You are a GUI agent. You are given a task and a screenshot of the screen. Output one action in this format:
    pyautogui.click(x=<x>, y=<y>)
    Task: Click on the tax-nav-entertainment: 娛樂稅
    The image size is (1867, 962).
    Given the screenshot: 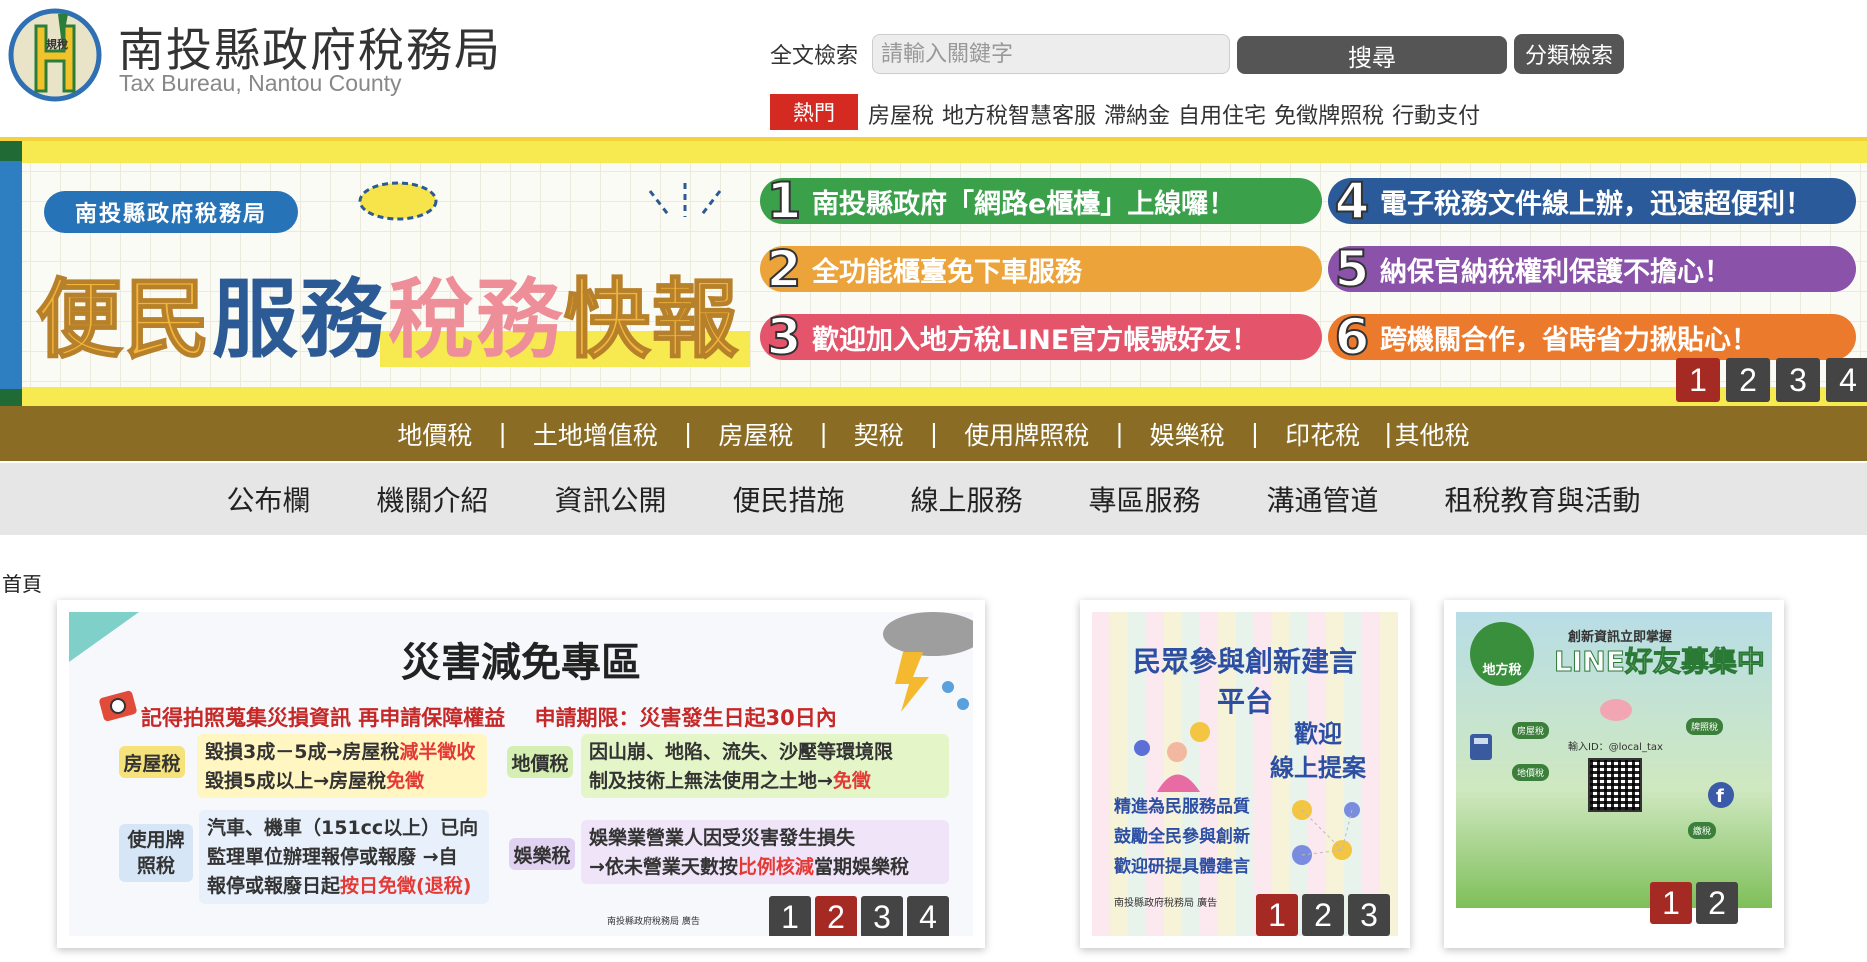 What is the action you would take?
    pyautogui.click(x=1187, y=434)
    